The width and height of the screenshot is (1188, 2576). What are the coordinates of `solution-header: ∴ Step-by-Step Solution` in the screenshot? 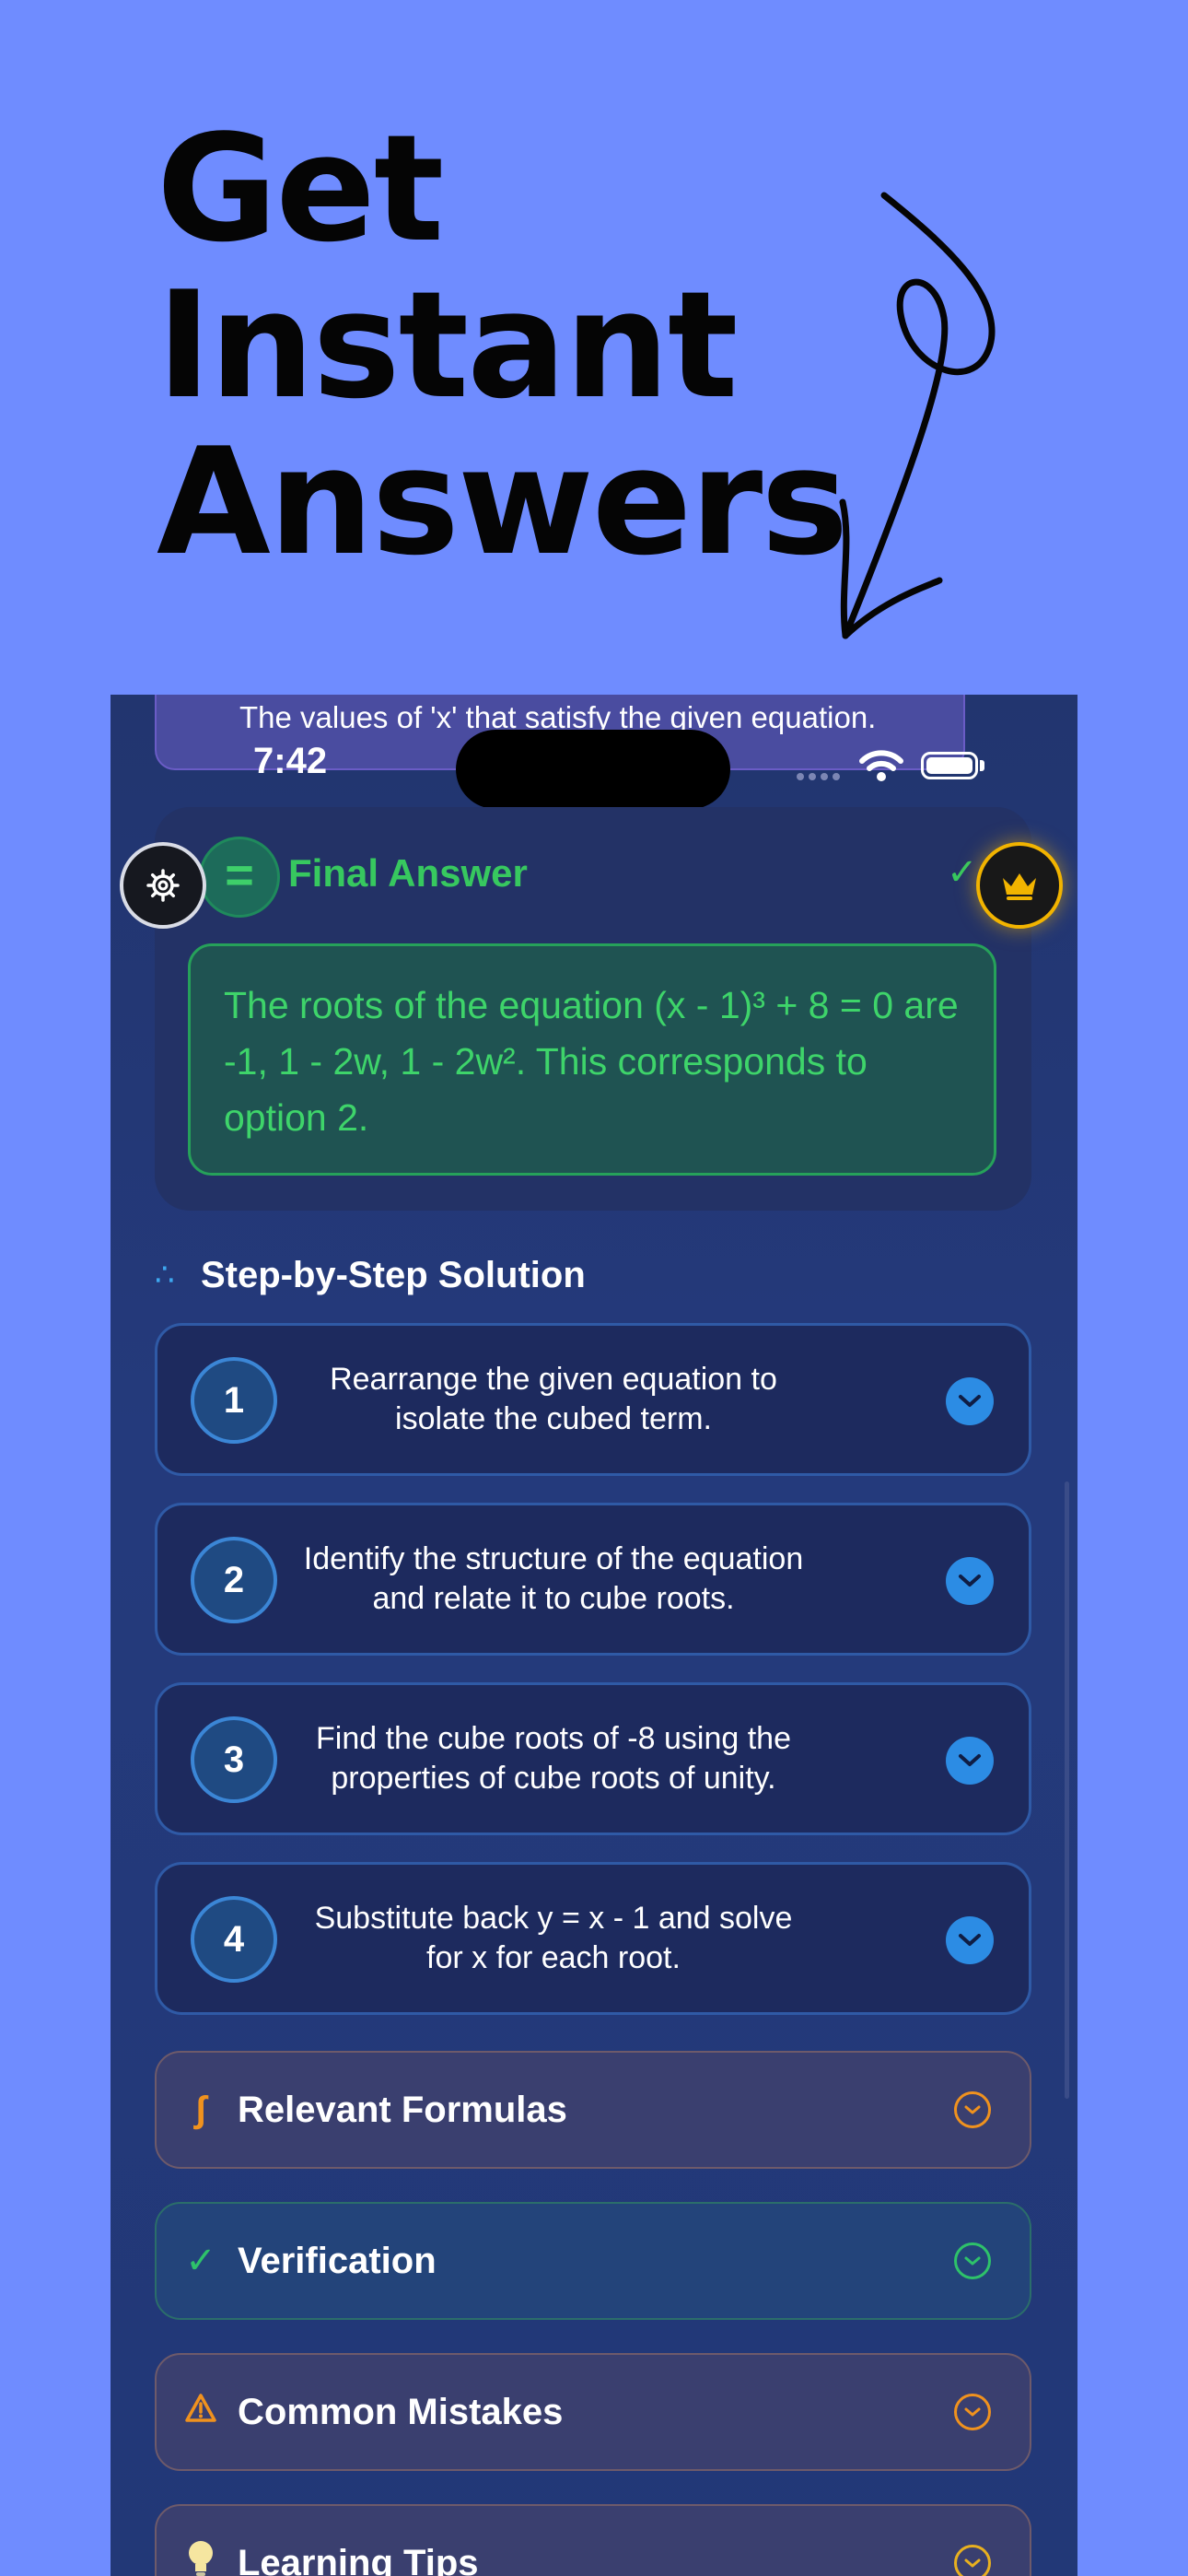 It's located at (370, 1275).